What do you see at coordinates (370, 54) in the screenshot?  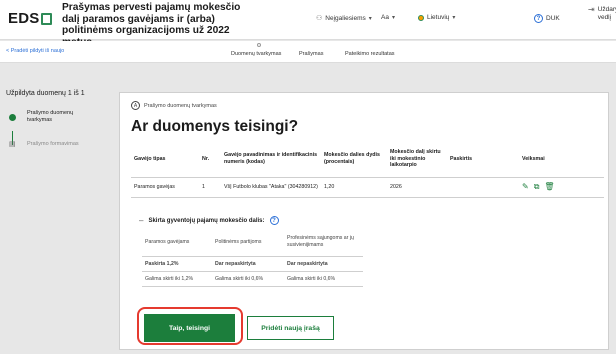 I see `step-result: Pateikimo rezultatas` at bounding box center [370, 54].